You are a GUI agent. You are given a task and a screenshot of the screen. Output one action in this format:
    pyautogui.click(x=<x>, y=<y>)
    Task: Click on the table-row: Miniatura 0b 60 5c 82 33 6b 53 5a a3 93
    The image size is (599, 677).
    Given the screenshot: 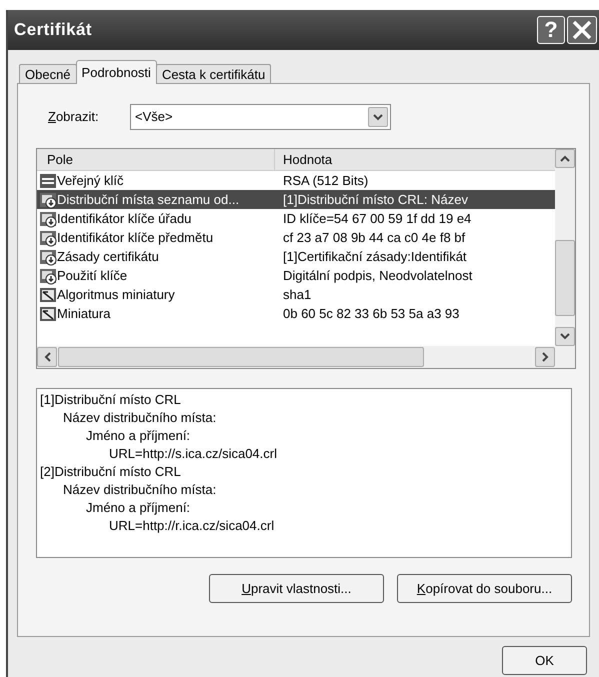 What is the action you would take?
    pyautogui.click(x=296, y=313)
    